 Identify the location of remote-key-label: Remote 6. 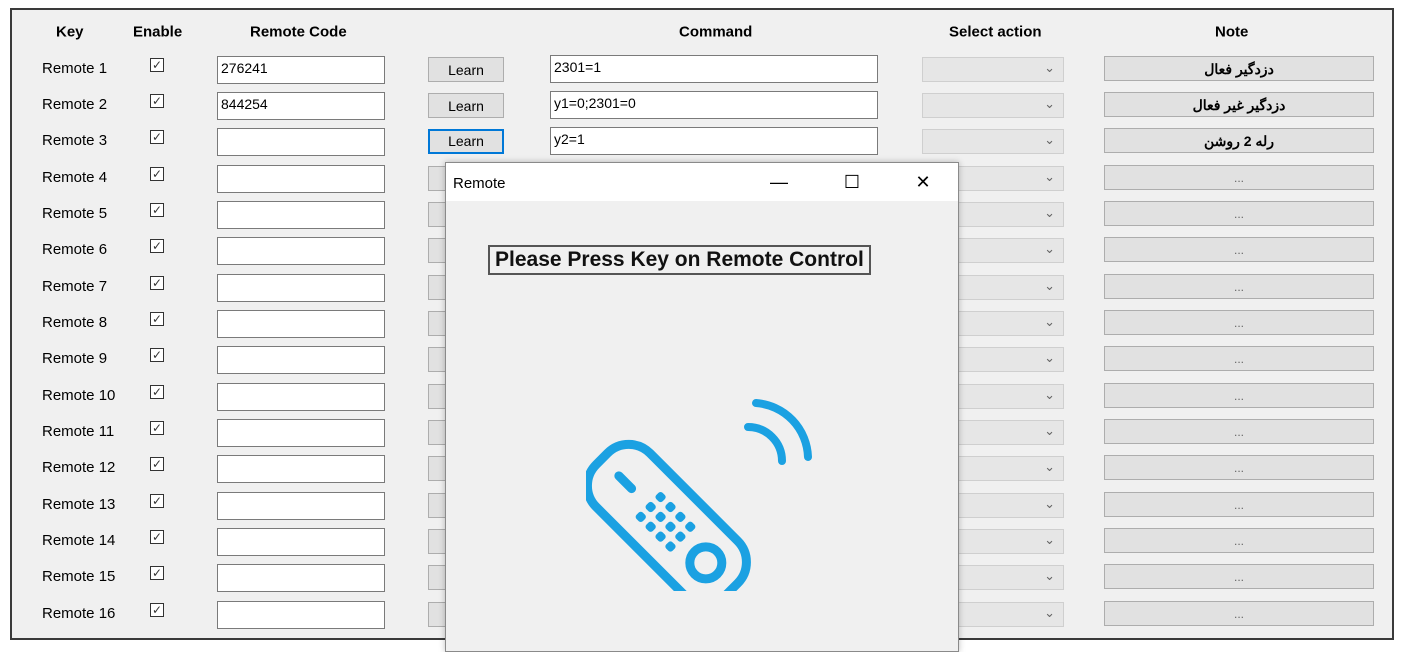
(75, 249).